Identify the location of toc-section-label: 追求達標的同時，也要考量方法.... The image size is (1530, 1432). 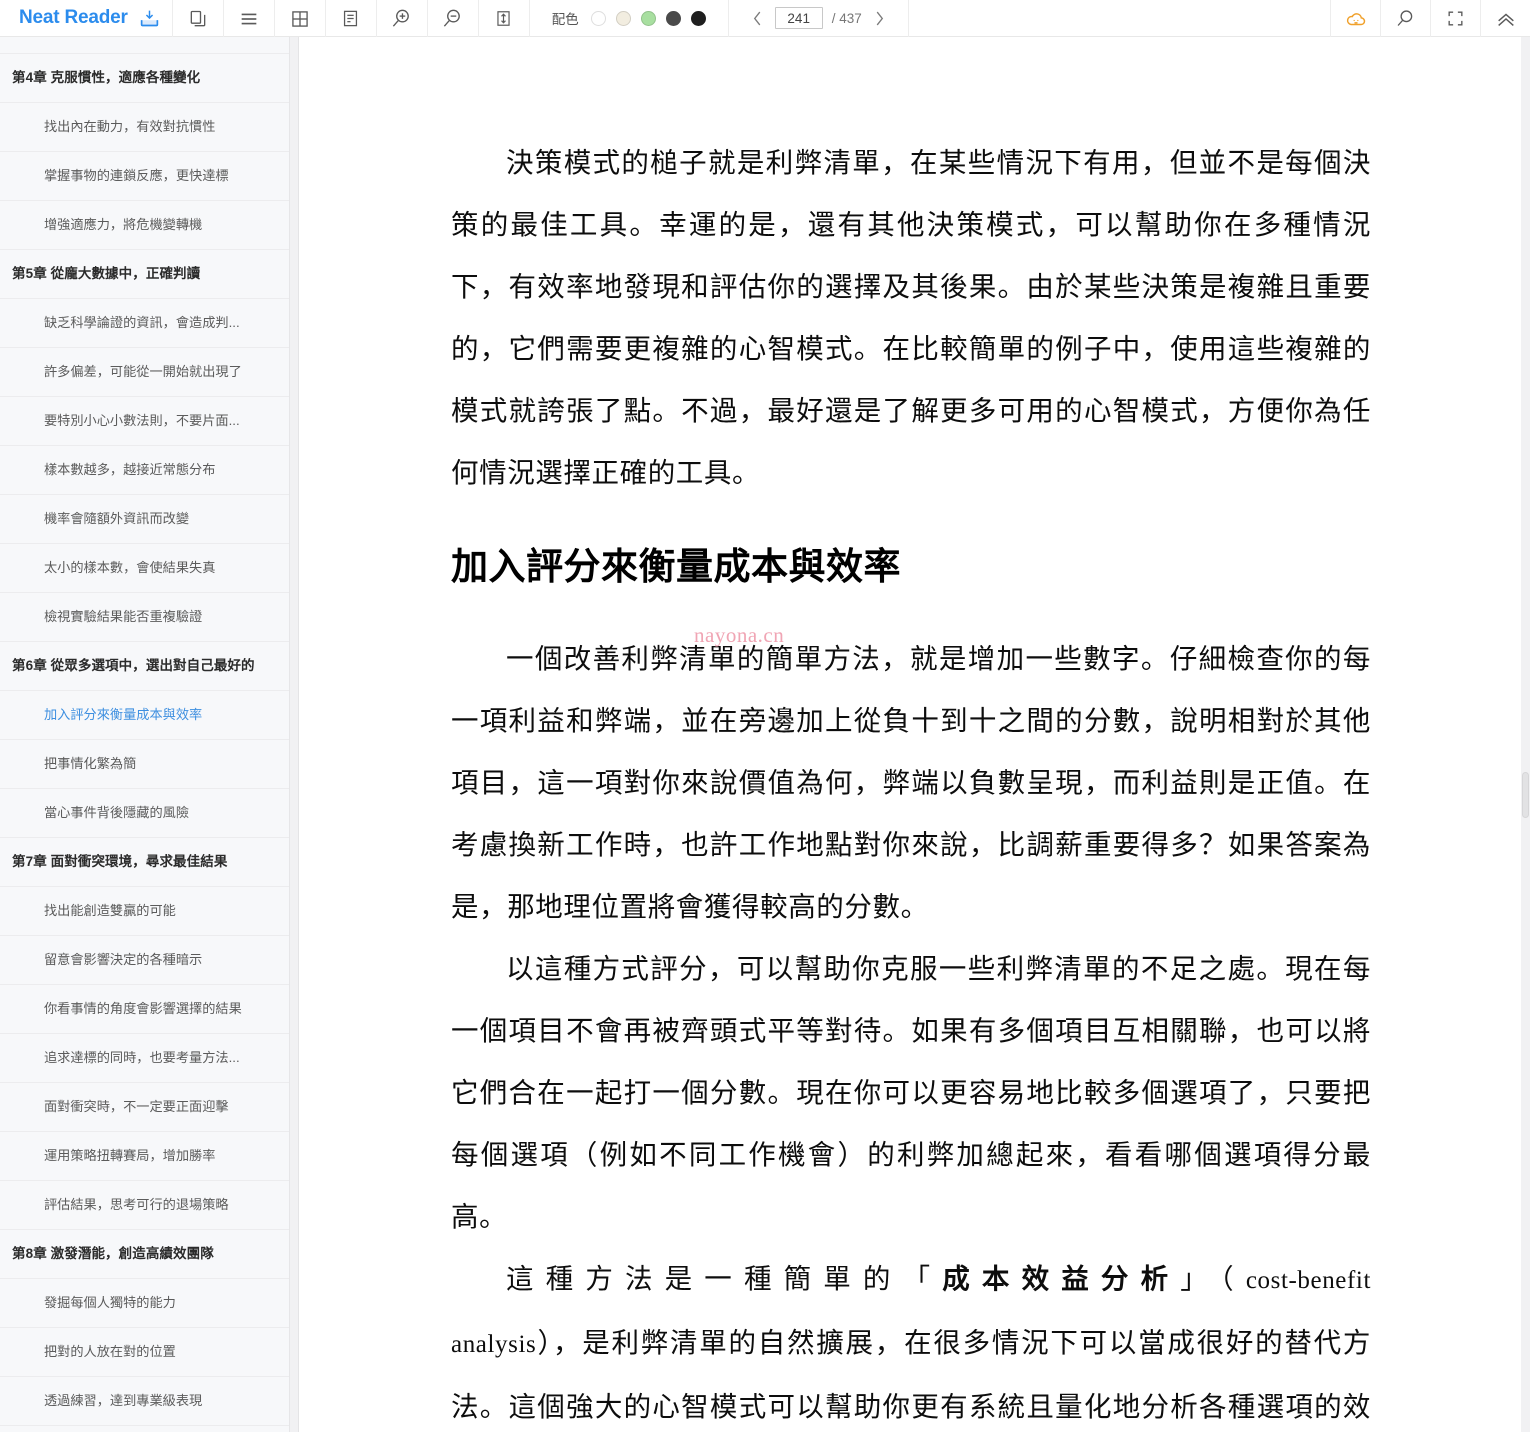
(142, 1058).